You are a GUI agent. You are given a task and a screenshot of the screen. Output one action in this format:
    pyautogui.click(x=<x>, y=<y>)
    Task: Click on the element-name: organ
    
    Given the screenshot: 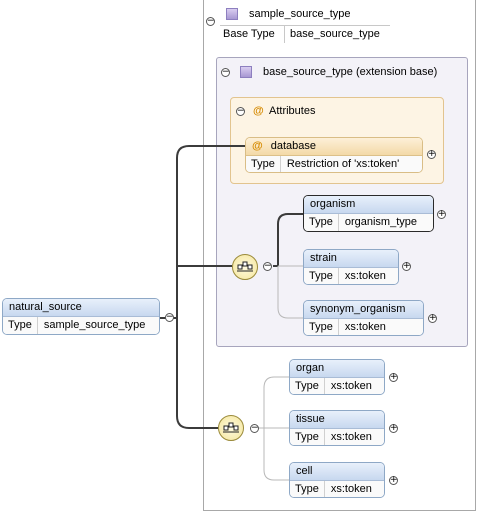 What is the action you would take?
    pyautogui.click(x=337, y=369)
    